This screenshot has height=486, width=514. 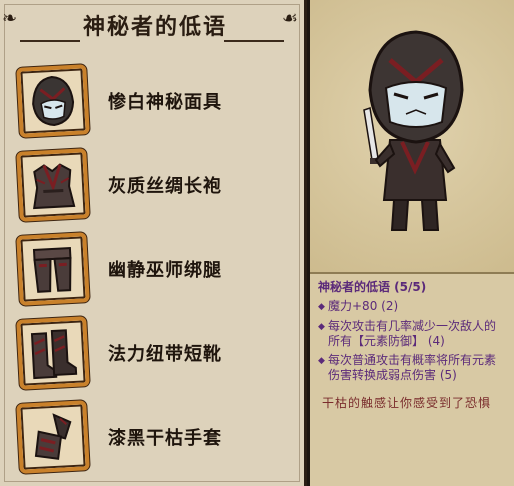 I want to click on set-bonus-text: 每次普通攻击有概率将所有元素伤害转换成弱点伤害 (5), so click(x=412, y=367).